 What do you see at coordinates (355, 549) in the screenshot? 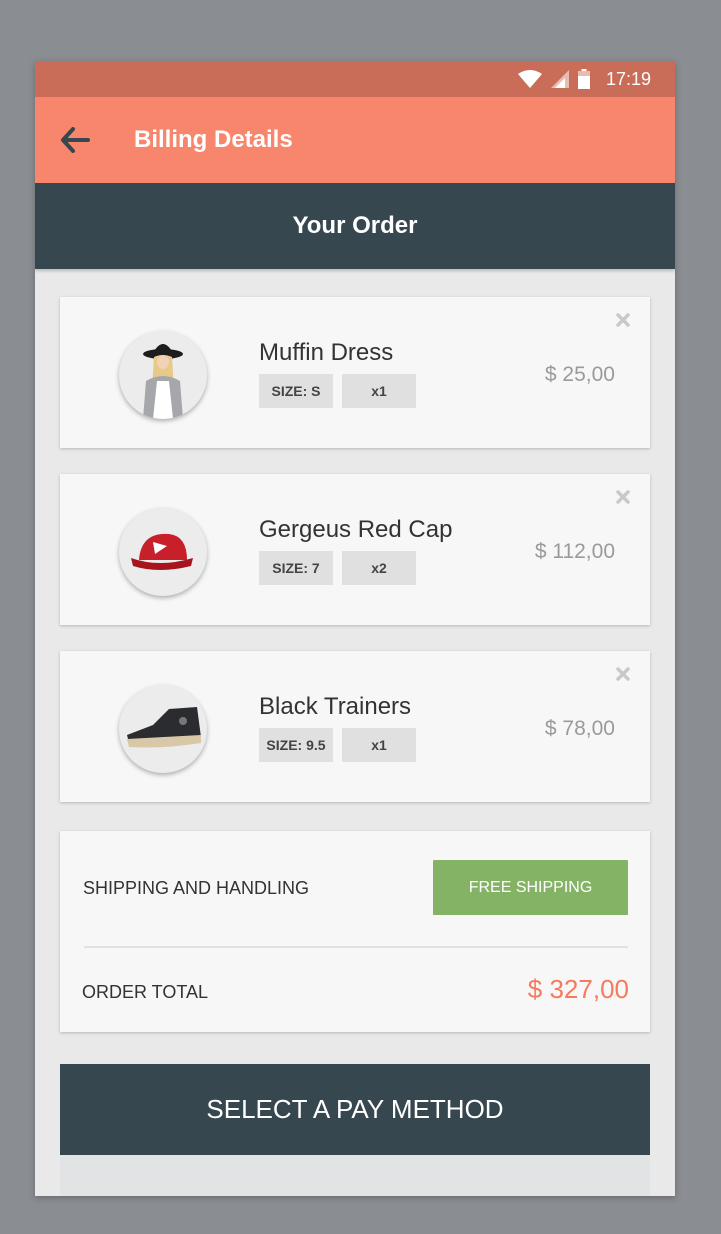
I see `list-item: Gergeus Red Cap SIZE: 7 x2 $ 112,00` at bounding box center [355, 549].